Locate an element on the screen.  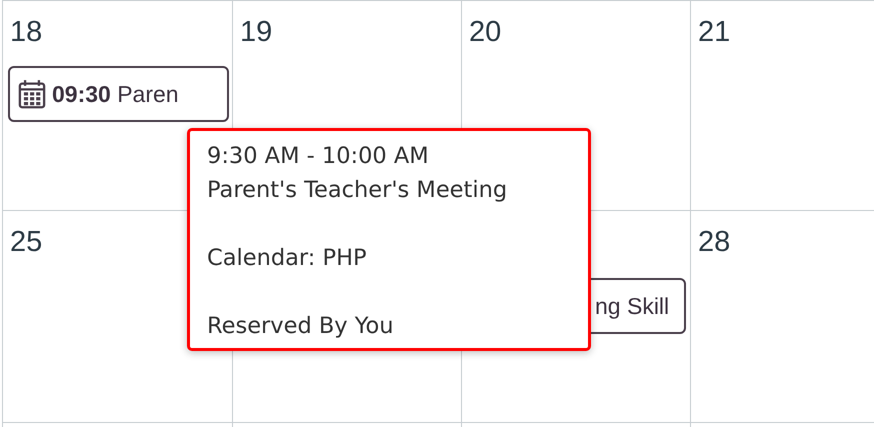
day-number: 18 is located at coordinates (26, 32).